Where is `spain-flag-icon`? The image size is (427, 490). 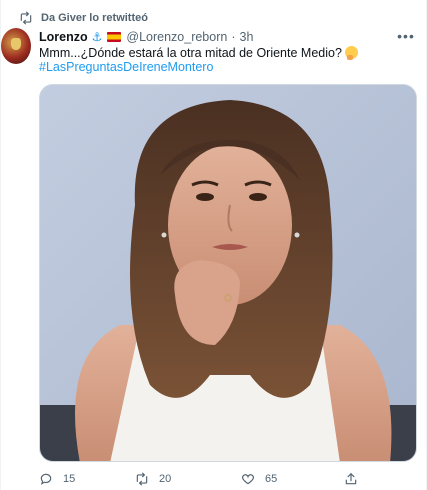 spain-flag-icon is located at coordinates (114, 37).